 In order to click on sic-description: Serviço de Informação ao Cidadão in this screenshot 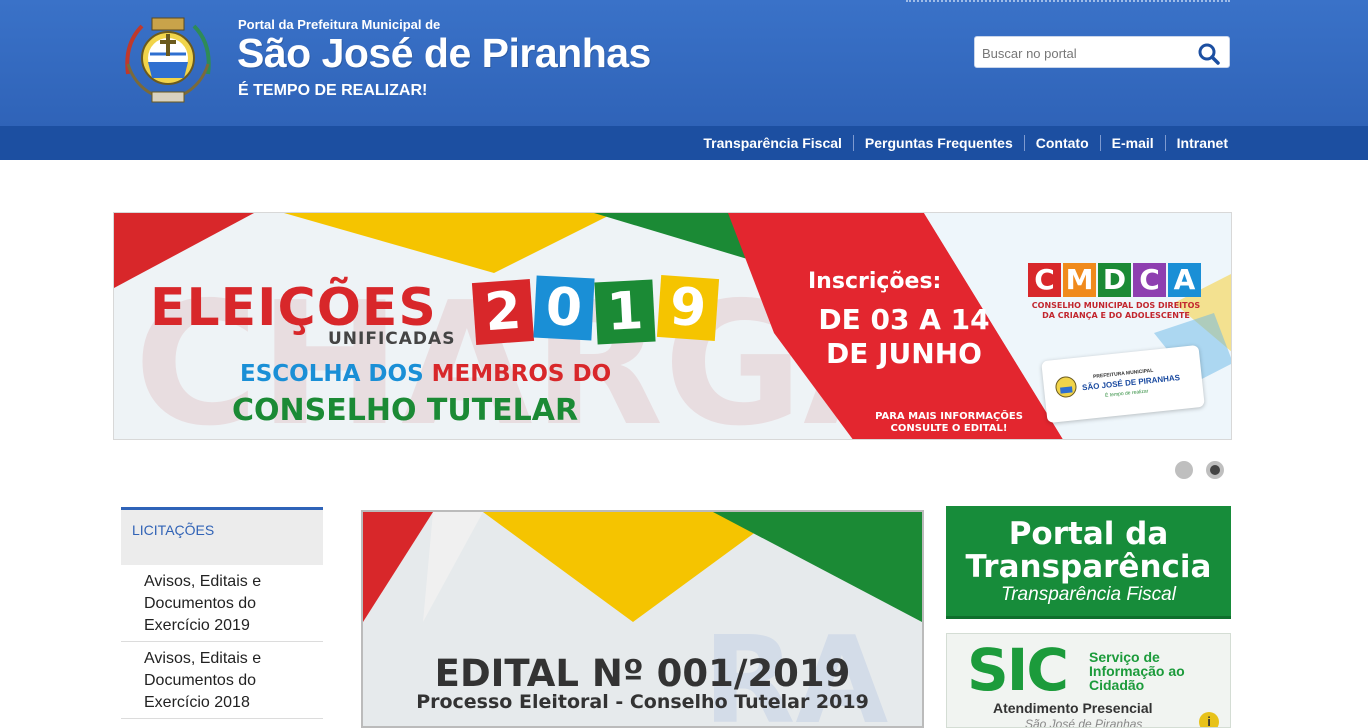, I will do `click(1137, 671)`.